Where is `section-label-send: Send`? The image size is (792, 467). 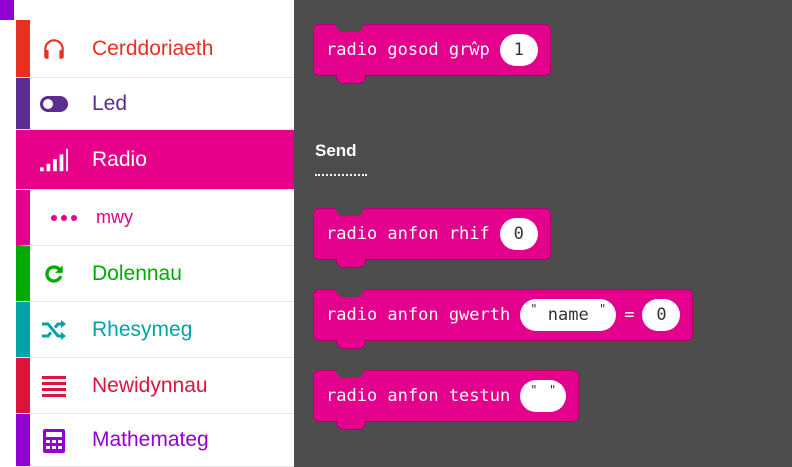
section-label-send: Send is located at coordinates (336, 150).